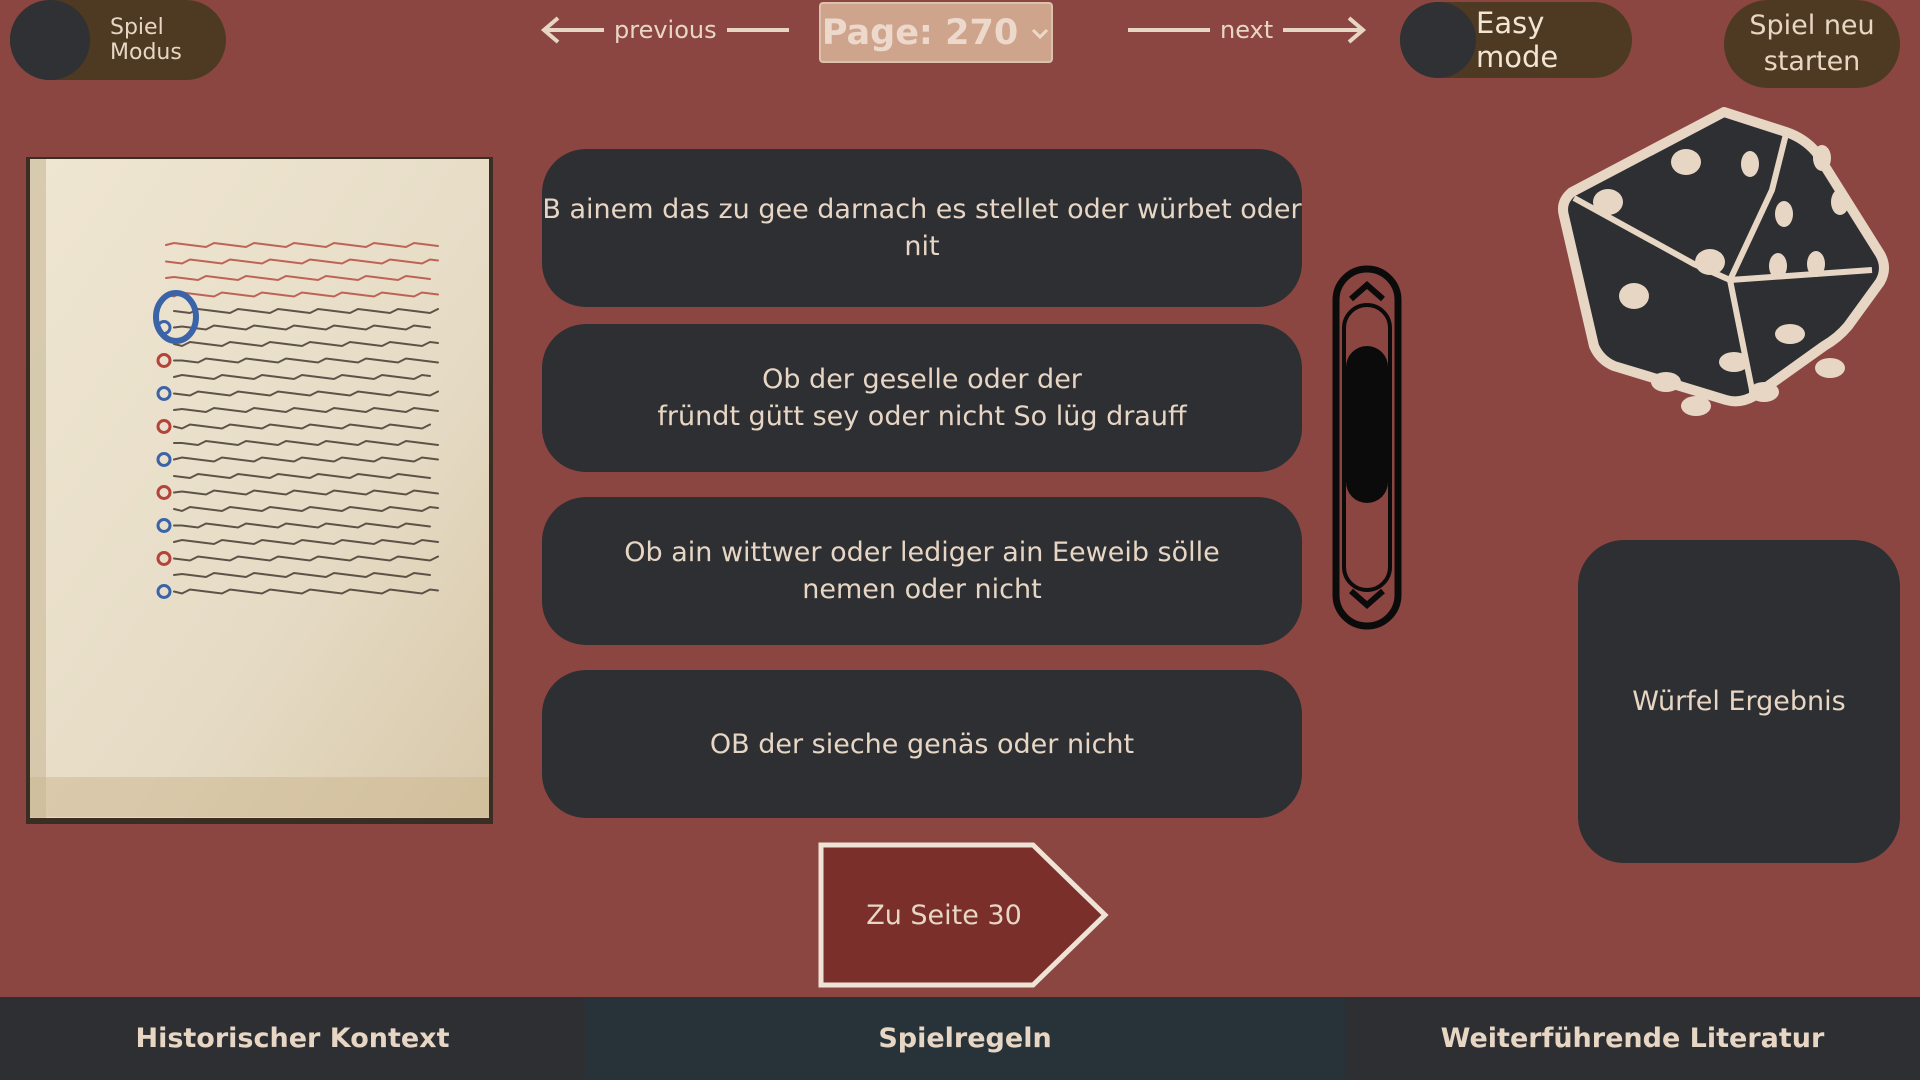 The height and width of the screenshot is (1080, 1920). Describe the element at coordinates (146, 40) in the screenshot. I see `spiel-modus-label: Spiel Modus` at that location.